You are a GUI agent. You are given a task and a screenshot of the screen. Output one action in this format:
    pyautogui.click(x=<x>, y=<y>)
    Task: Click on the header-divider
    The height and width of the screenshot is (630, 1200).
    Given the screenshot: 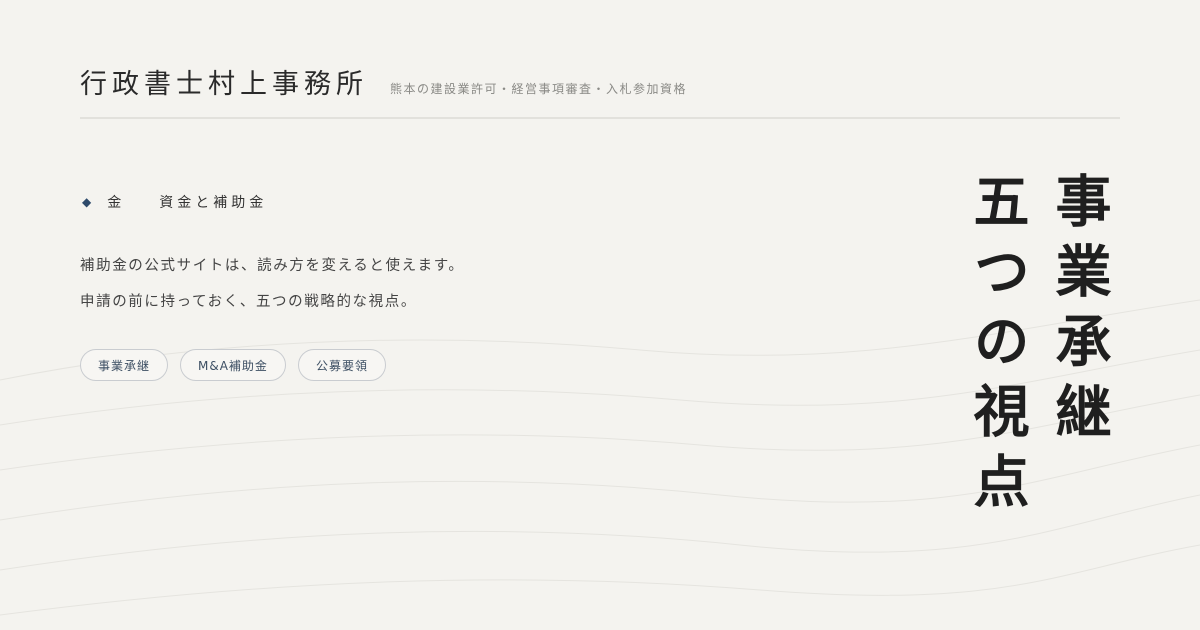 What is the action you would take?
    pyautogui.click(x=600, y=118)
    